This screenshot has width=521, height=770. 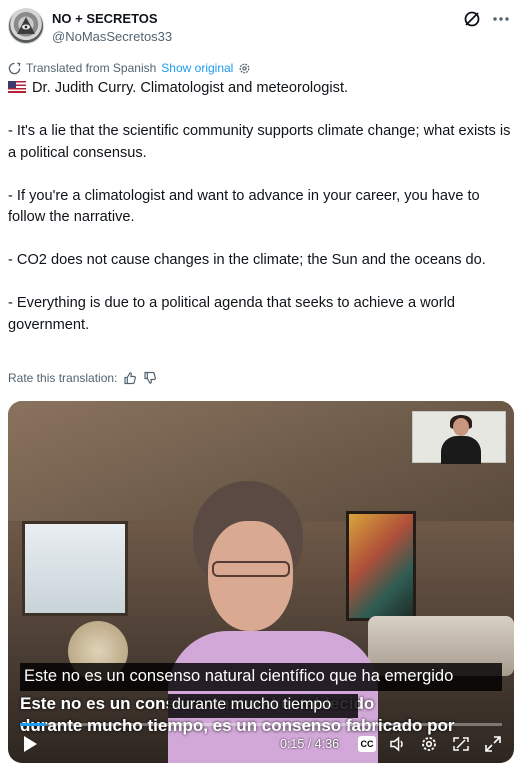 I want to click on pip-icon, so click(x=461, y=744).